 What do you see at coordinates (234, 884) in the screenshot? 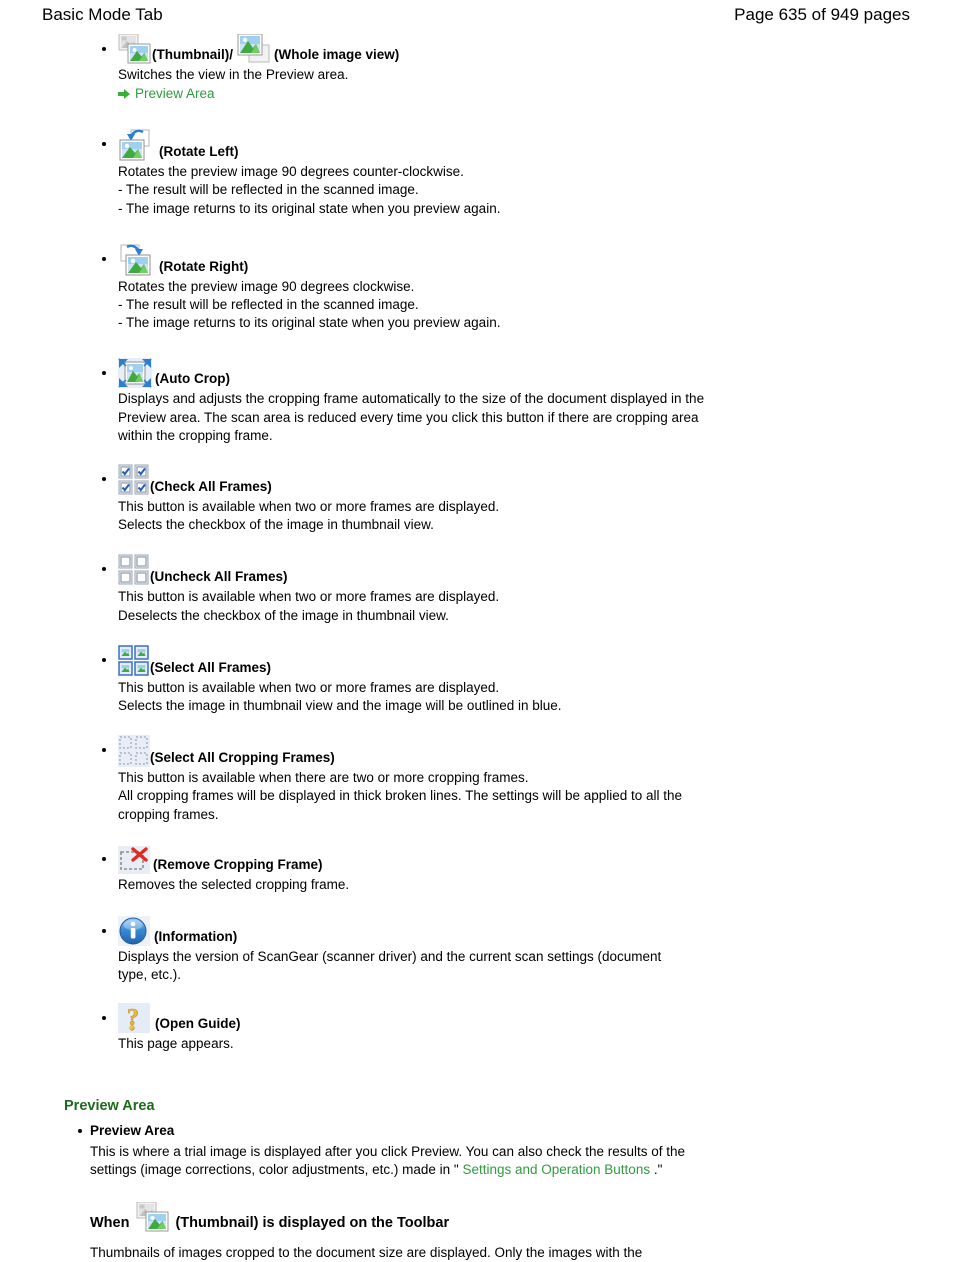
I see `desc-line: Removes the selected cropping frame.` at bounding box center [234, 884].